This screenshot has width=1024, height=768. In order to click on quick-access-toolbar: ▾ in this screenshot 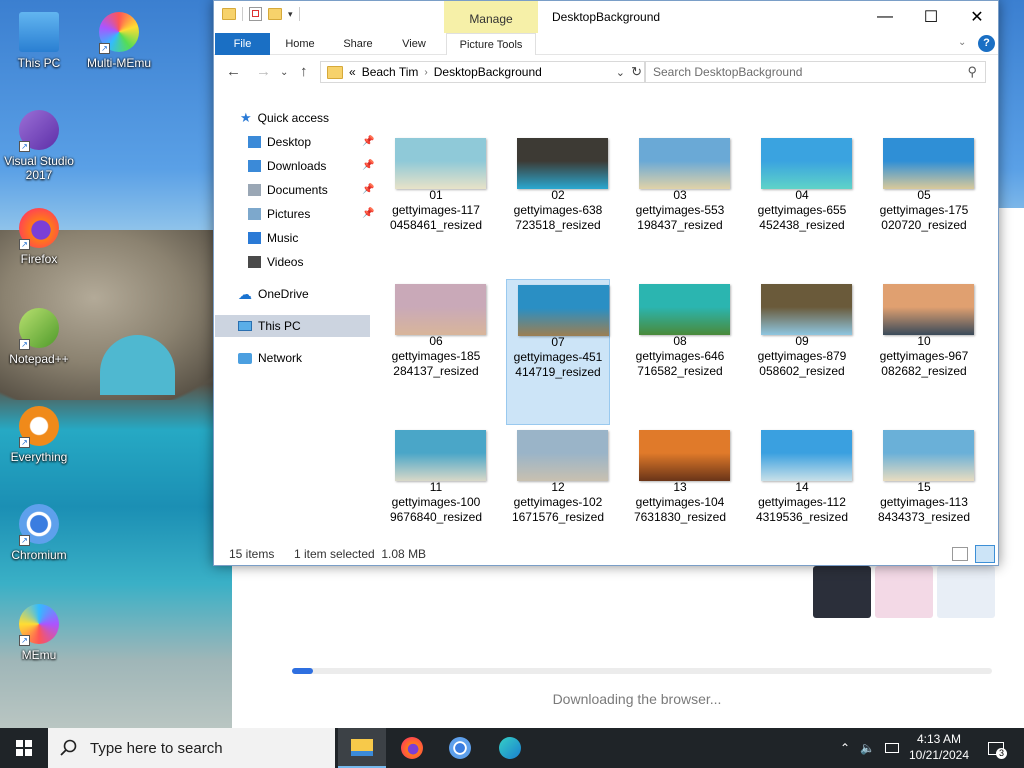, I will do `click(261, 14)`.